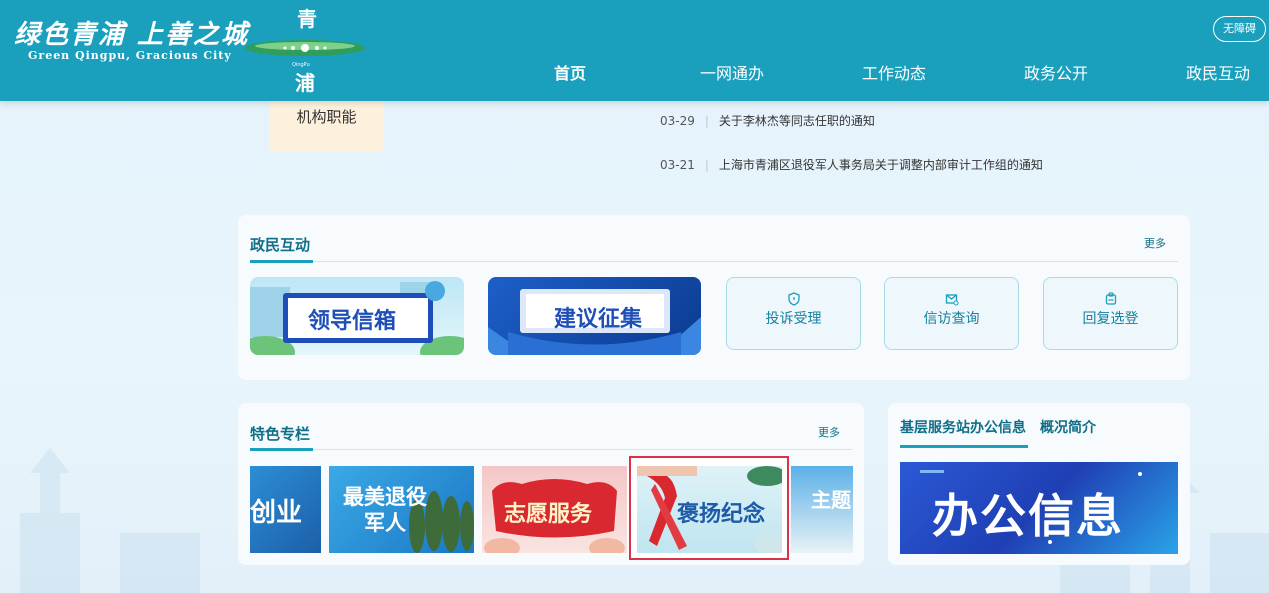 This screenshot has width=1269, height=593. Describe the element at coordinates (677, 121) in the screenshot. I see `notice-date: 03-29` at that location.